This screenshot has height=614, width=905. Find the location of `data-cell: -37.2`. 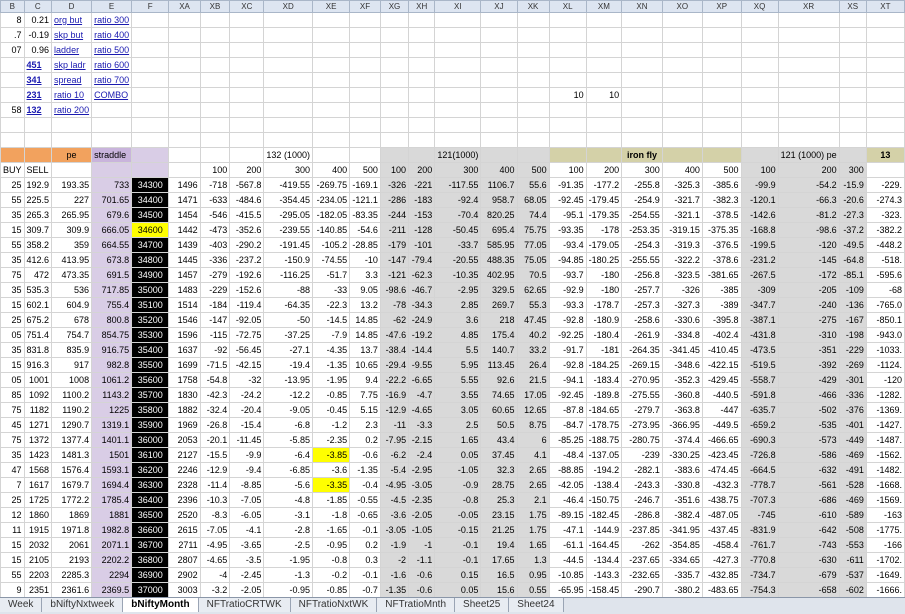

data-cell: -37.2 is located at coordinates (852, 230).